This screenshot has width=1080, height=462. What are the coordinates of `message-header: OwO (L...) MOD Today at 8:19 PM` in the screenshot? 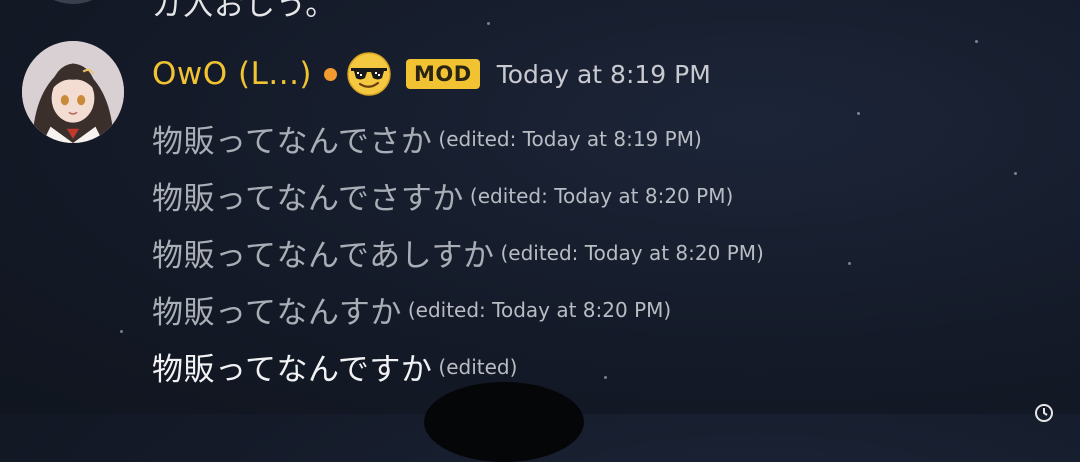 It's located at (431, 74).